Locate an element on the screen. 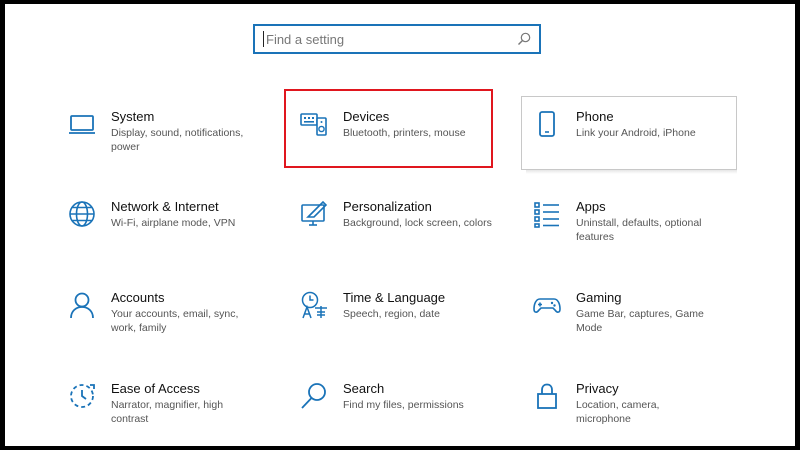 This screenshot has width=800, height=450. text-cursor is located at coordinates (263, 39).